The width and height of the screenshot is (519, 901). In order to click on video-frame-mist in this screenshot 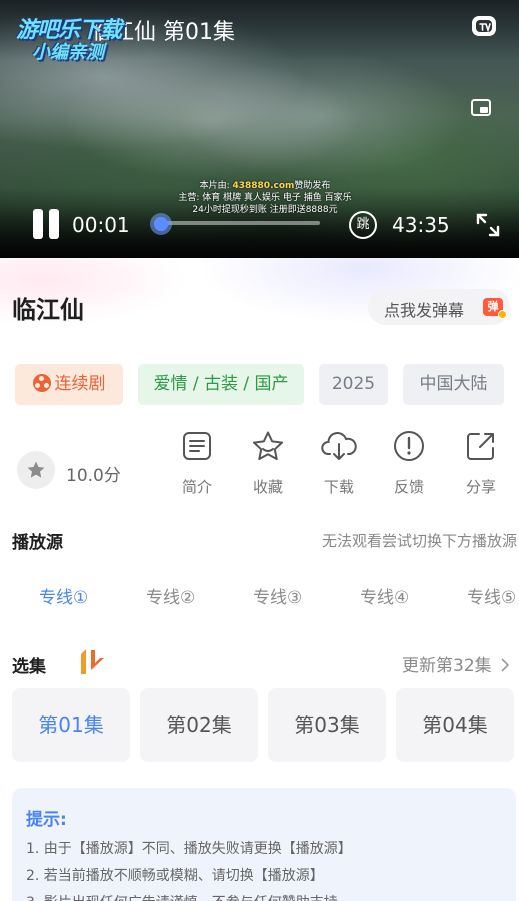, I will do `click(210, 120)`.